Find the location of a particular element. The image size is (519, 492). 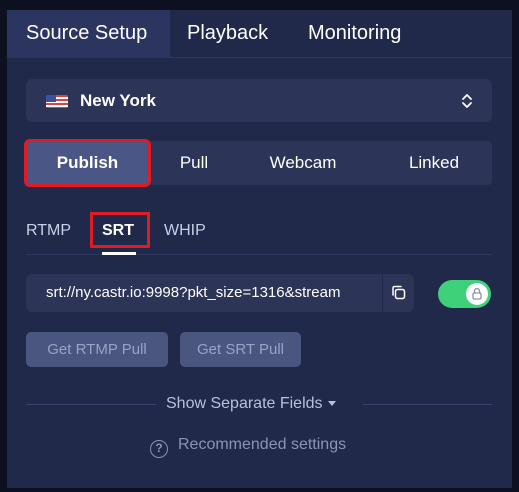

protocol-whip: WHIP is located at coordinates (185, 231).